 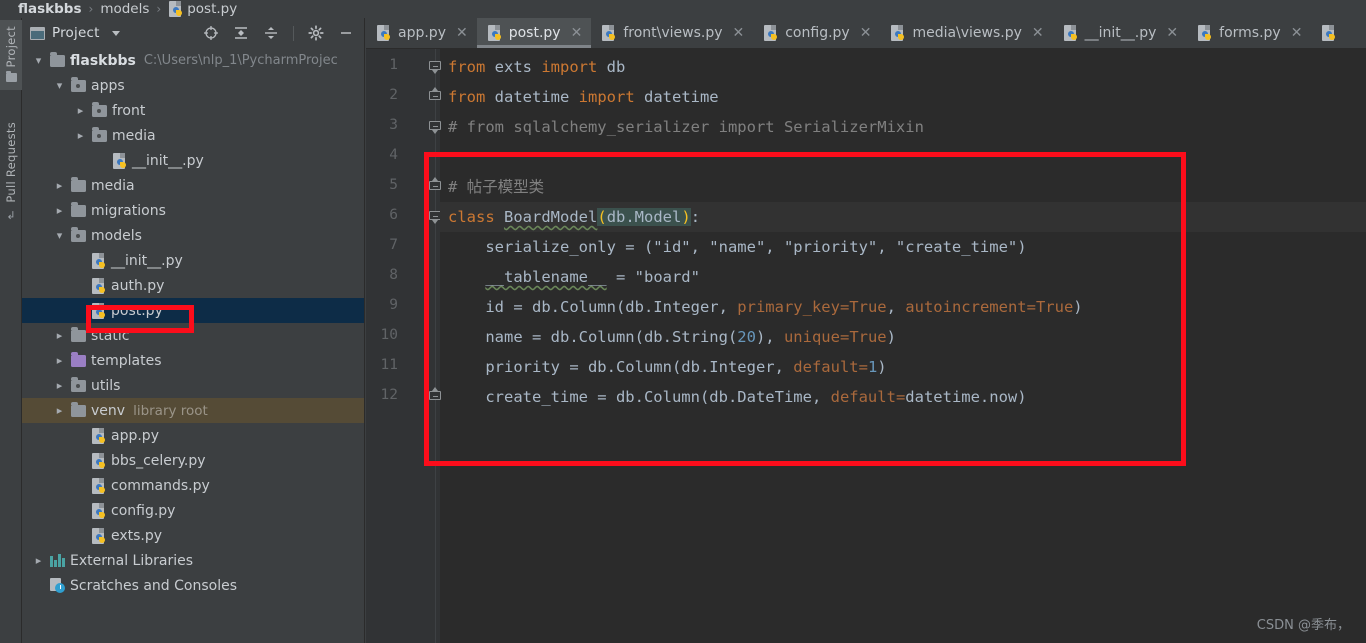 I want to click on editor-tab-config-py: config.py ✕, so click(x=816, y=33).